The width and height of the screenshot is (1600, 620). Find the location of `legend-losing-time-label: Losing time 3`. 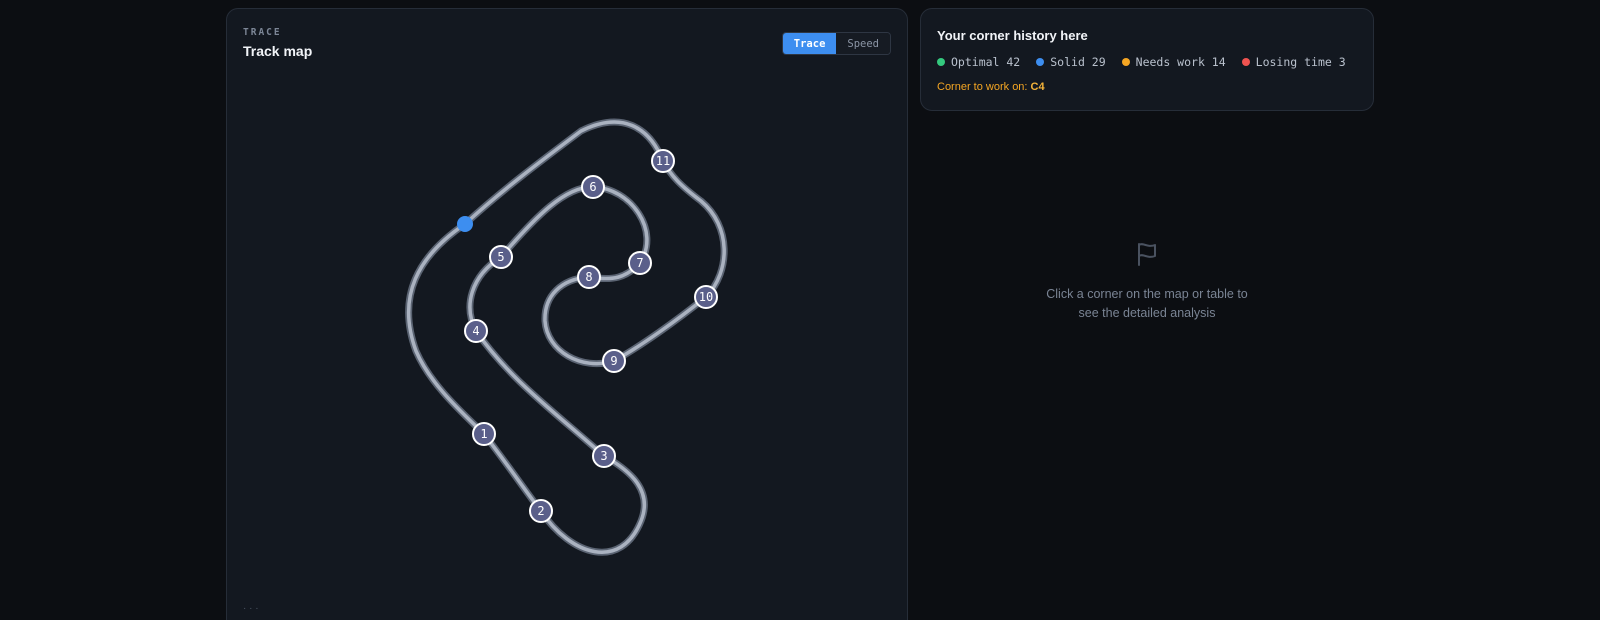

legend-losing-time-label: Losing time 3 is located at coordinates (1300, 62).